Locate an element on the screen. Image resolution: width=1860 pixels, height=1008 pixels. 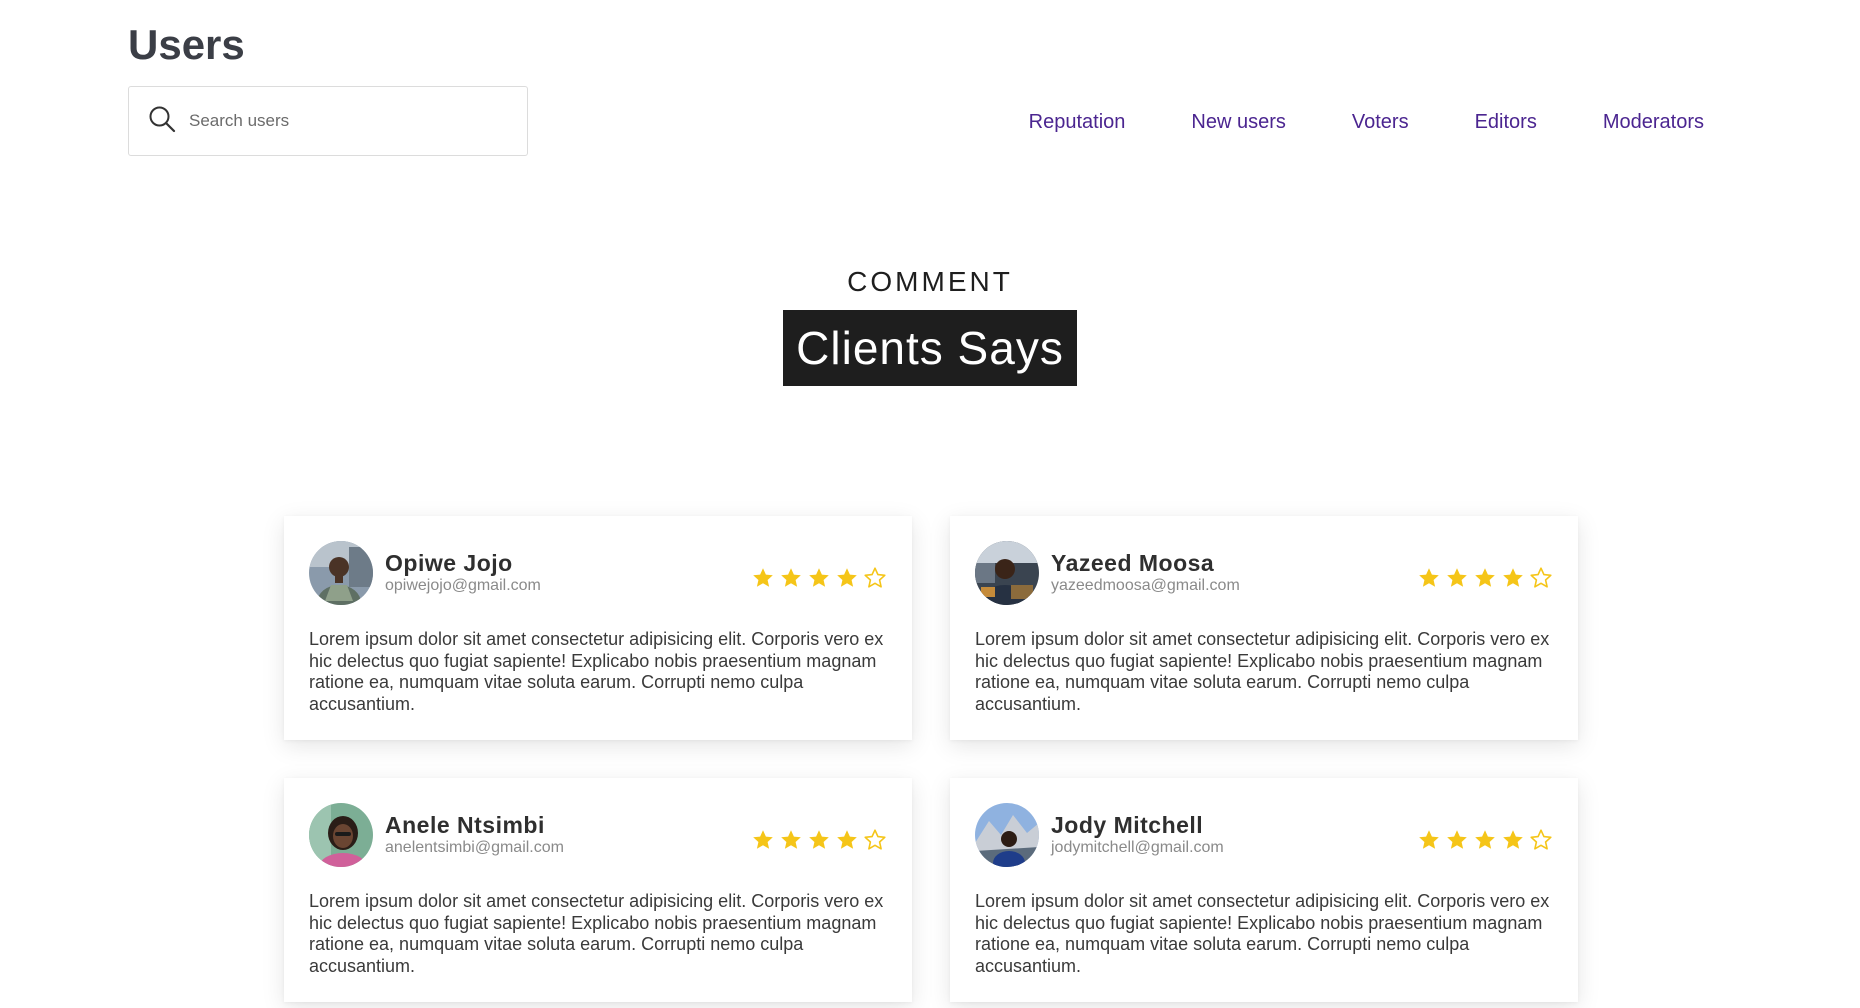
reviewer-name: Anele Ntsimbi is located at coordinates (465, 825).